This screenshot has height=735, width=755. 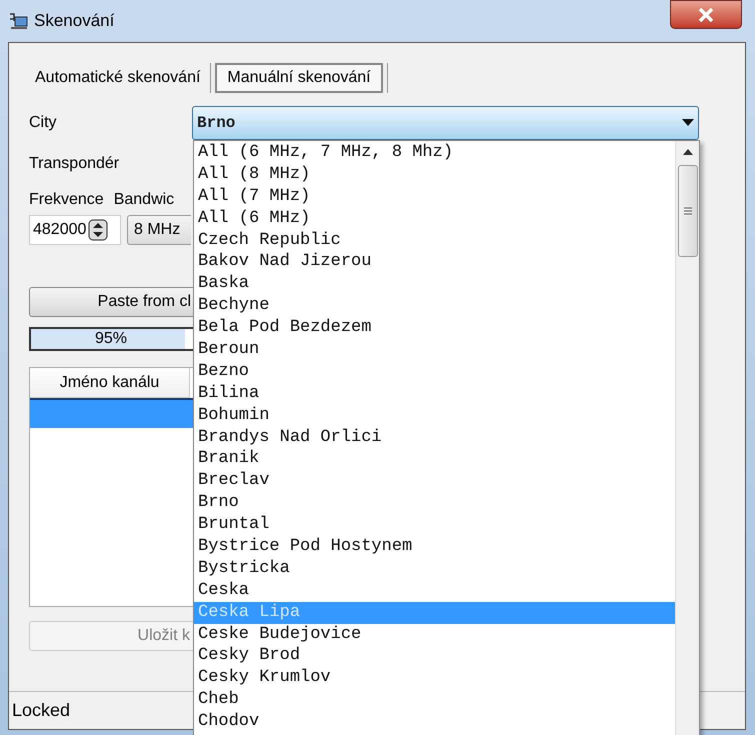 What do you see at coordinates (434, 459) in the screenshot?
I see `list-option: Branik` at bounding box center [434, 459].